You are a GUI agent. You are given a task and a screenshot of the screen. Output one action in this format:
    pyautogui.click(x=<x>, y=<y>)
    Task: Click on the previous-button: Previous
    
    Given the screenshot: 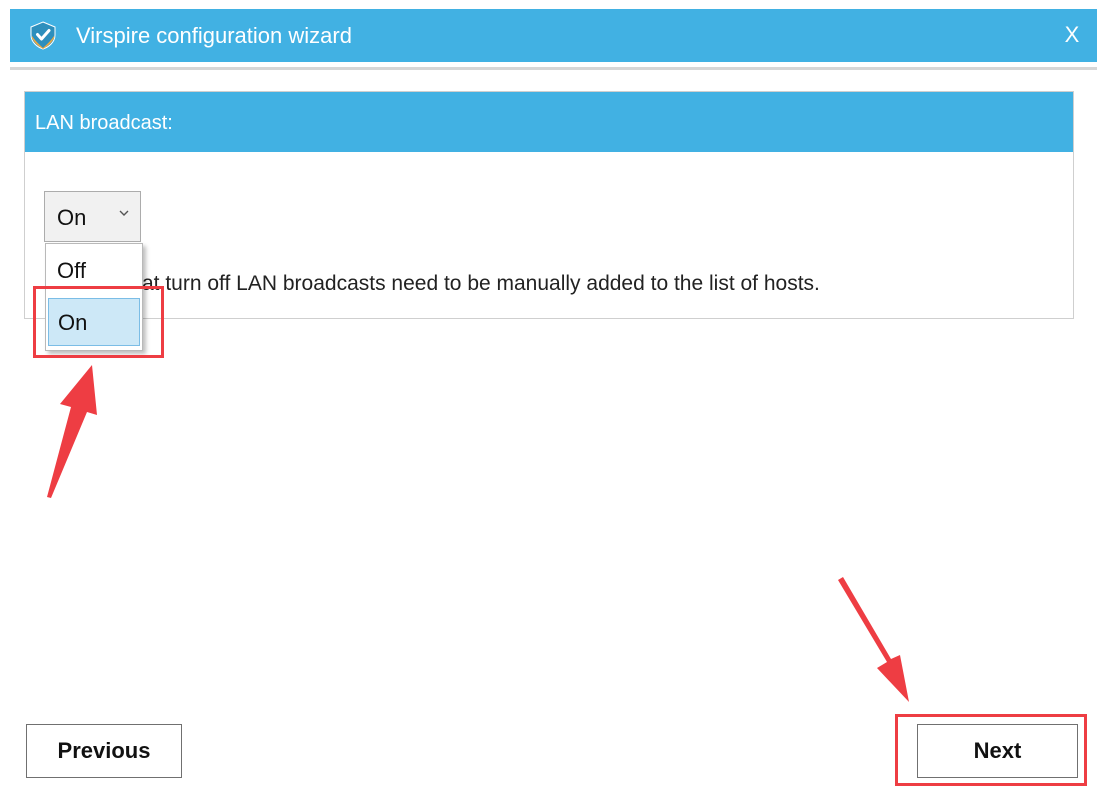 What is the action you would take?
    pyautogui.click(x=104, y=751)
    